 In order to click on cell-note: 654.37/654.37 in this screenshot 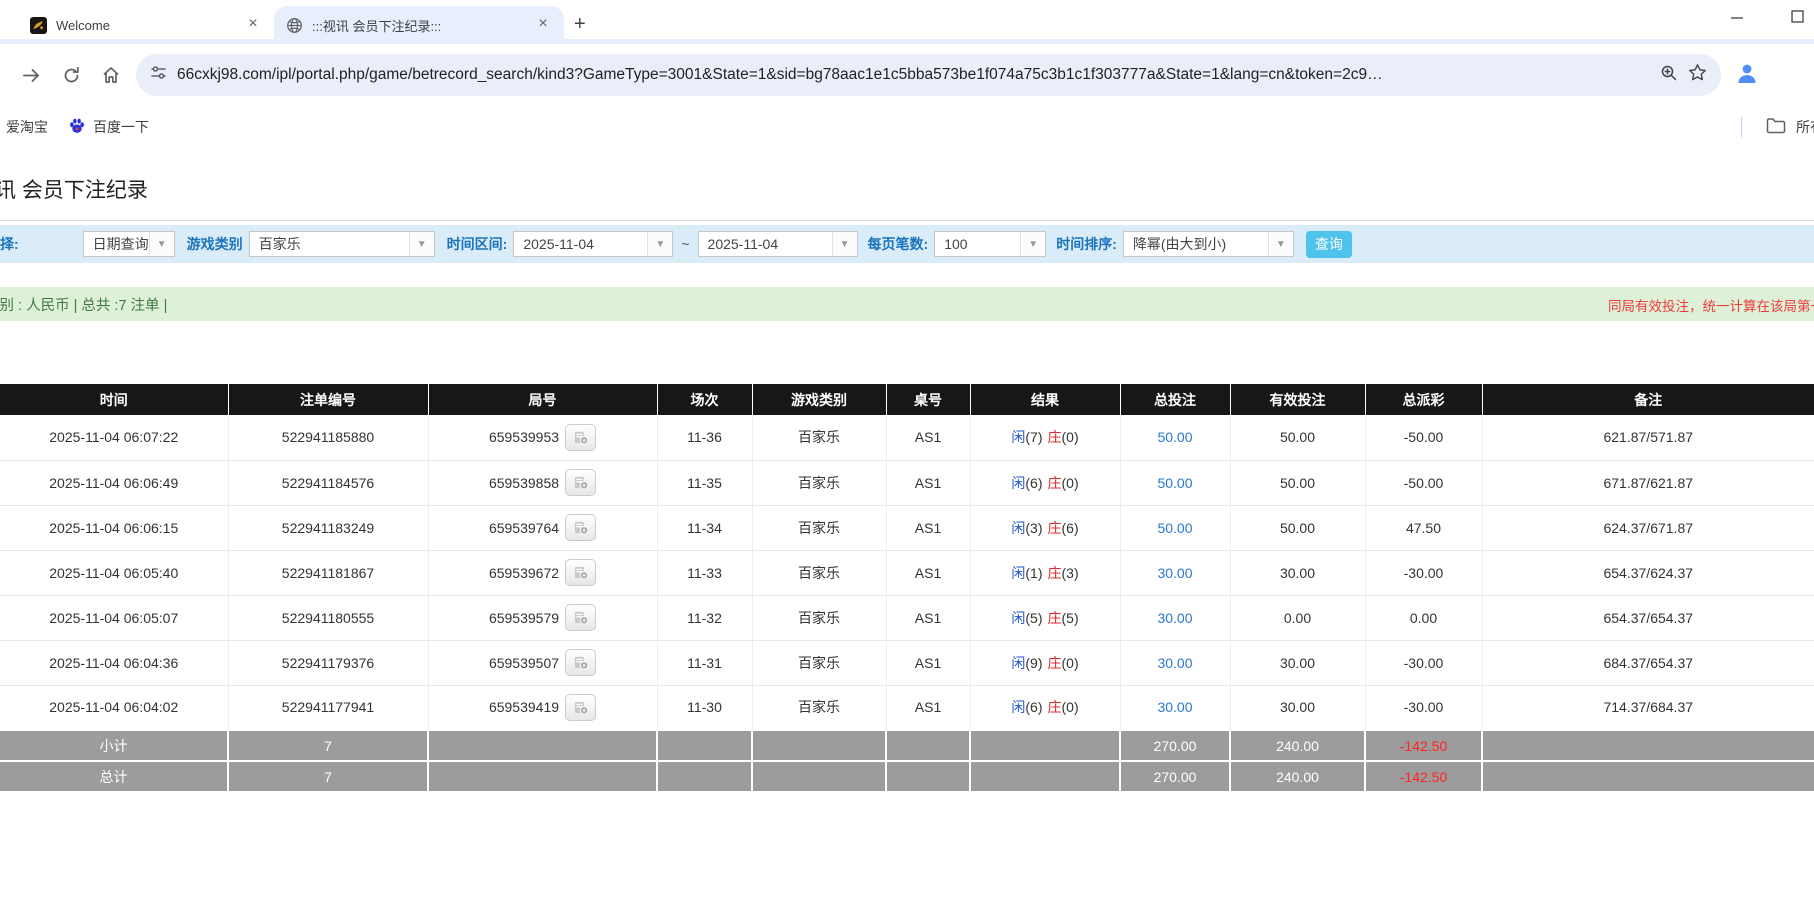, I will do `click(1648, 618)`.